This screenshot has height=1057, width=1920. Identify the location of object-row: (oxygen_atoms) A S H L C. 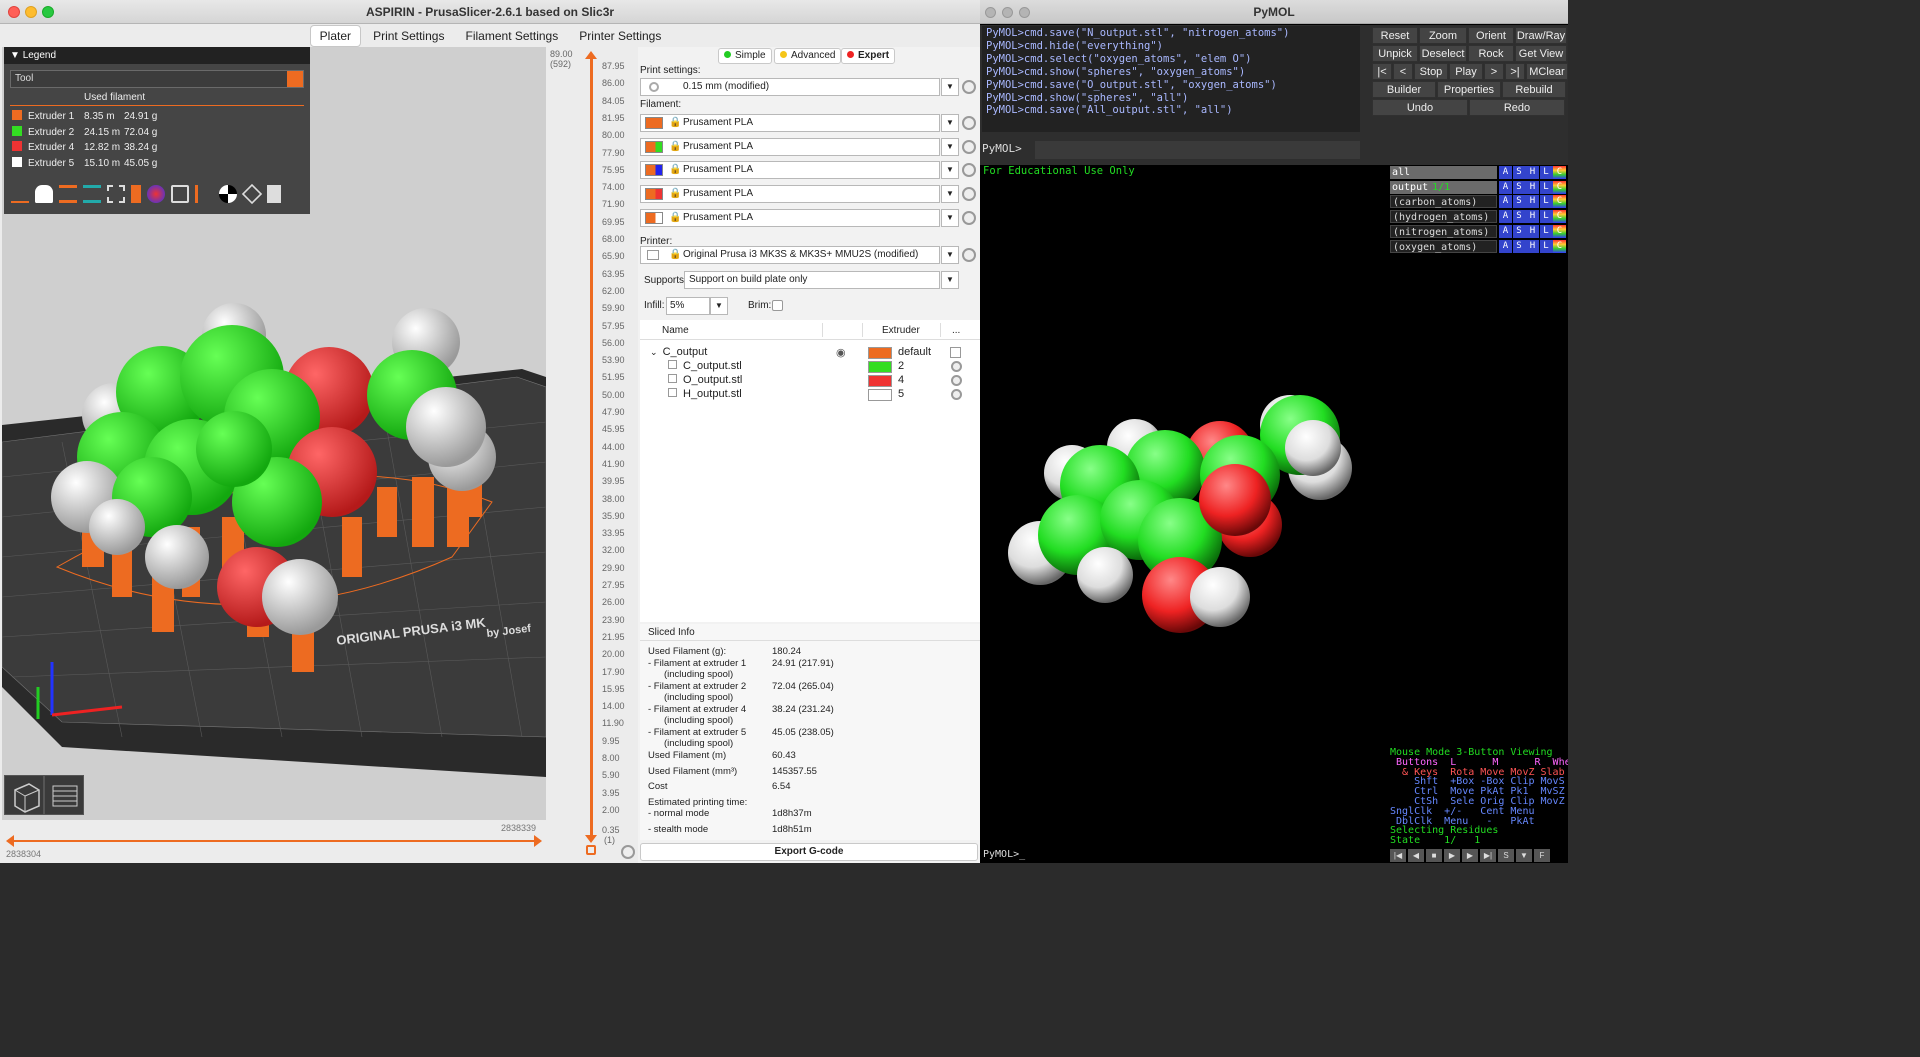
(1478, 246).